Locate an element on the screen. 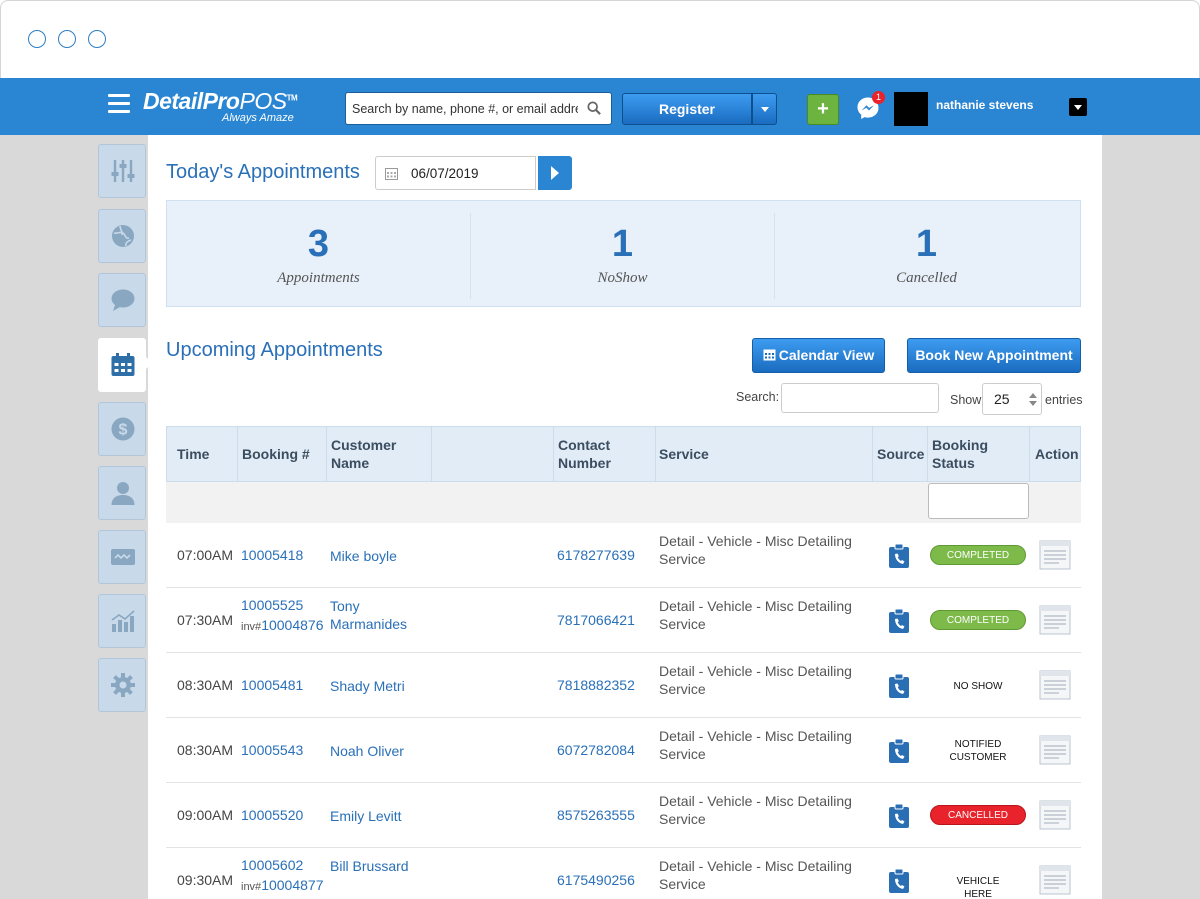 The width and height of the screenshot is (1200, 899). row-booking-link: 10005543 is located at coordinates (272, 750).